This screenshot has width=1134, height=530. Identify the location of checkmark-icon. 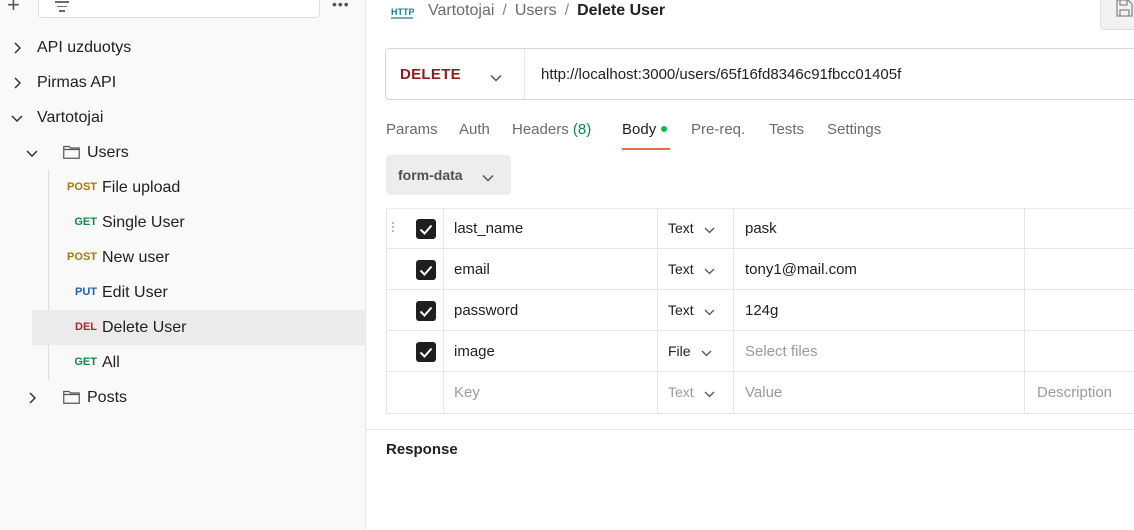
(426, 311).